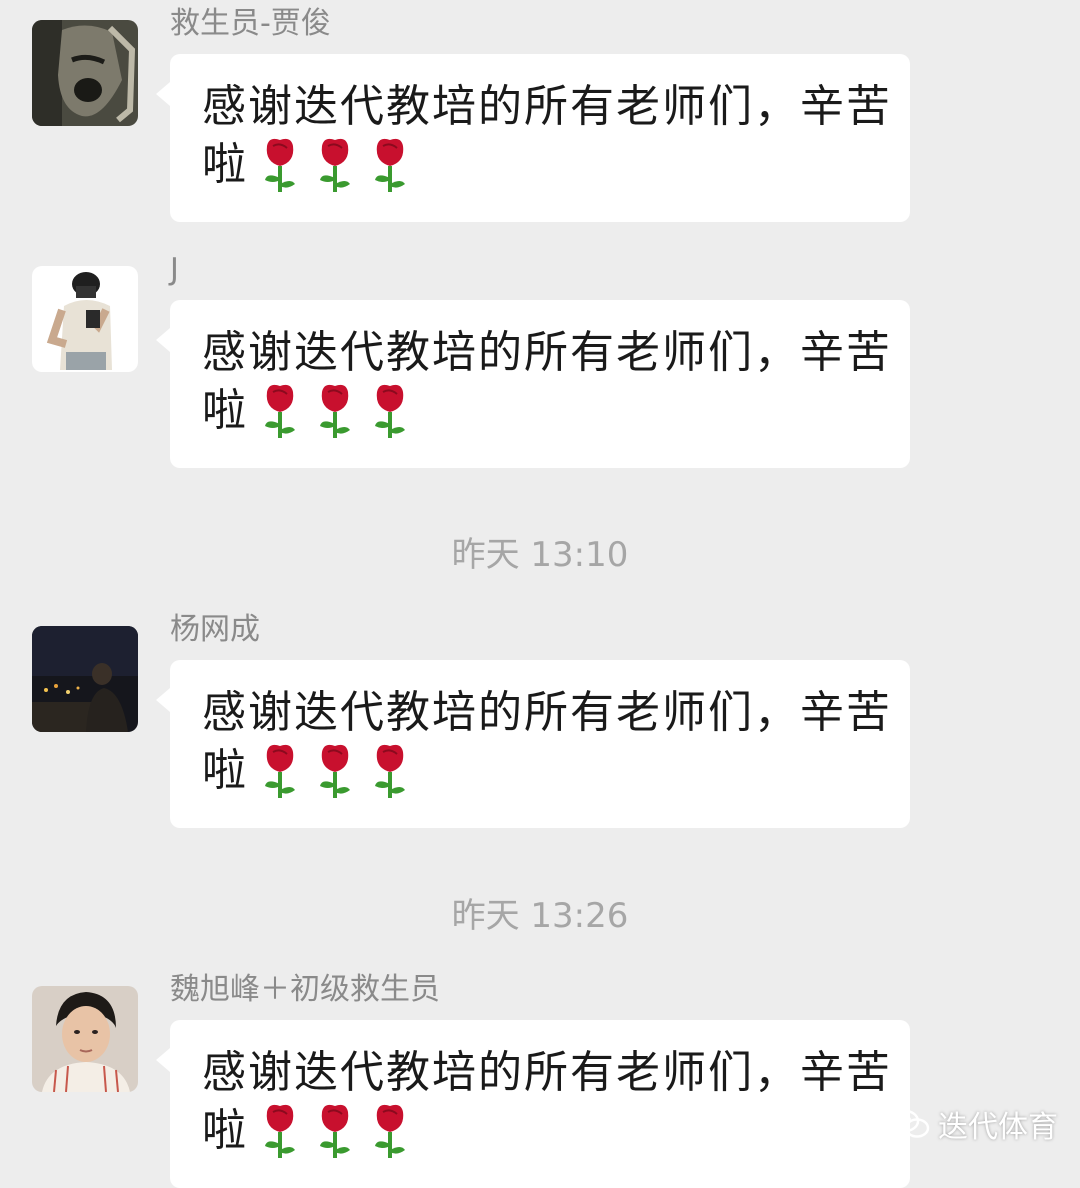  Describe the element at coordinates (250, 23) in the screenshot. I see `sender-name: 救生员-贾俊` at that location.